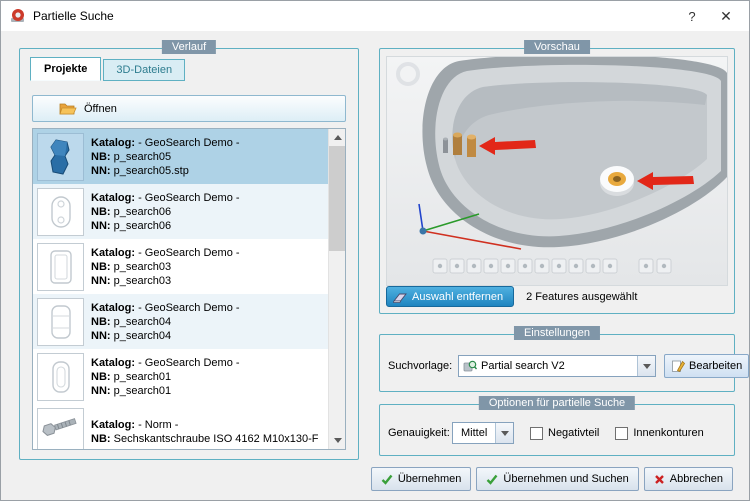 The image size is (750, 501). What do you see at coordinates (523, 366) in the screenshot?
I see `search-template-value: Partial search V2` at bounding box center [523, 366].